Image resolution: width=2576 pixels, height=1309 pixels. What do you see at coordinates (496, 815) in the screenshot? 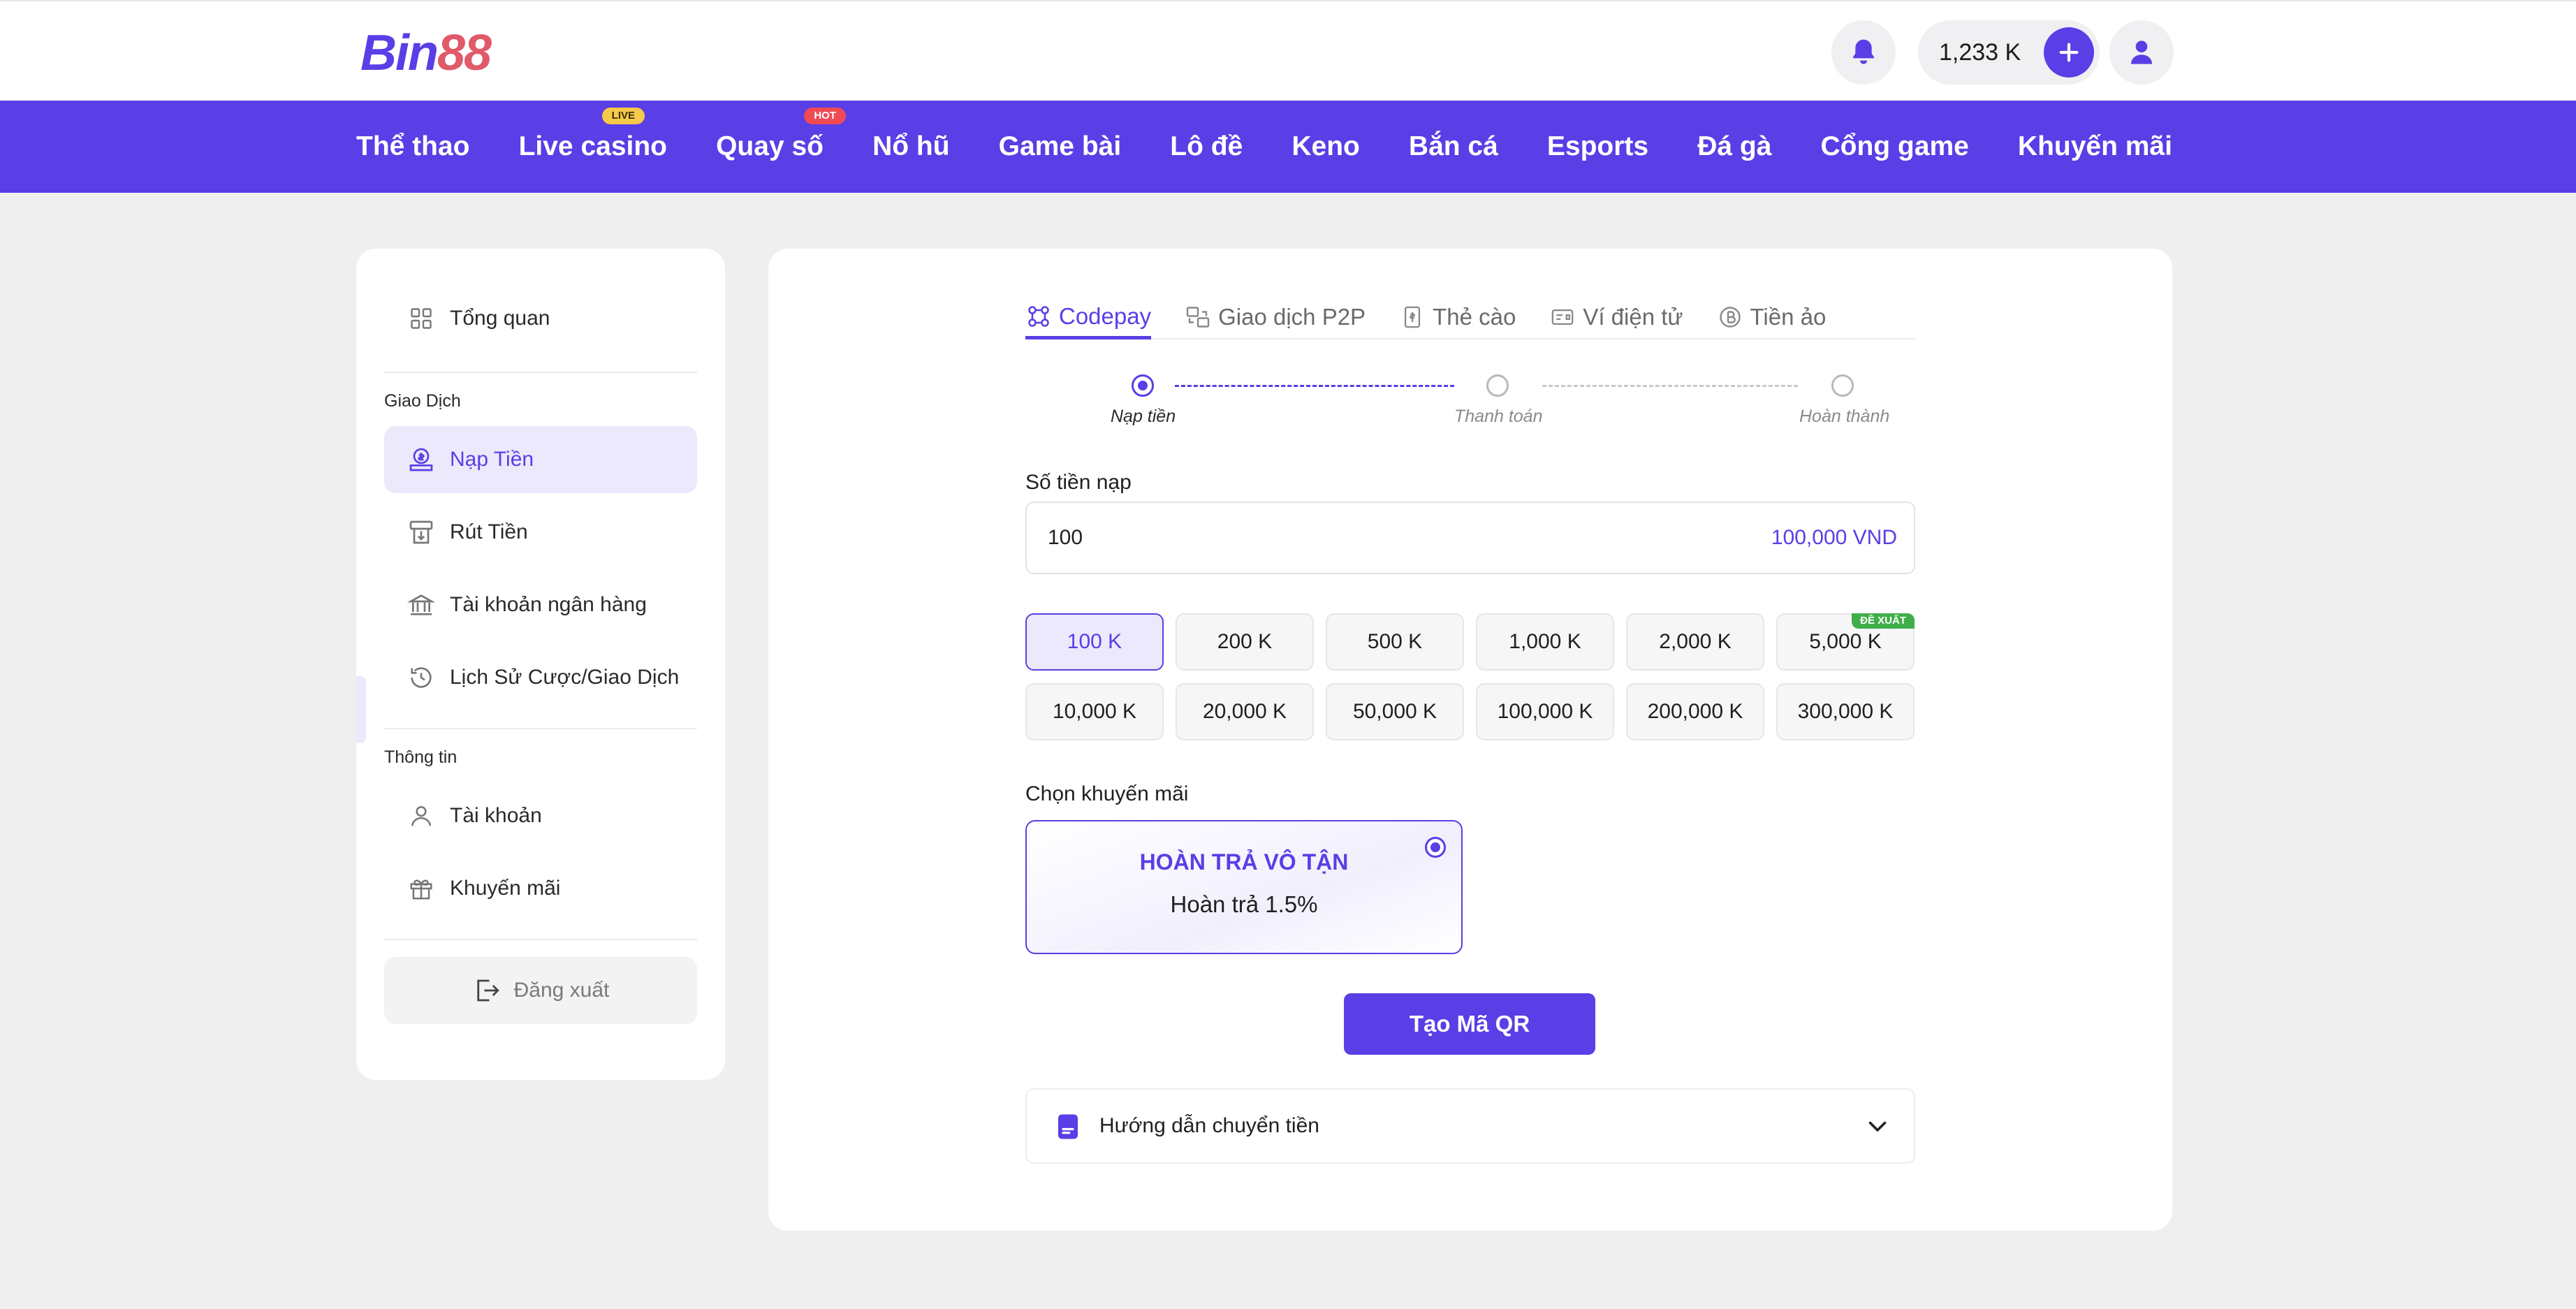
I see `sidebar-item-label: Tài khoản` at bounding box center [496, 815].